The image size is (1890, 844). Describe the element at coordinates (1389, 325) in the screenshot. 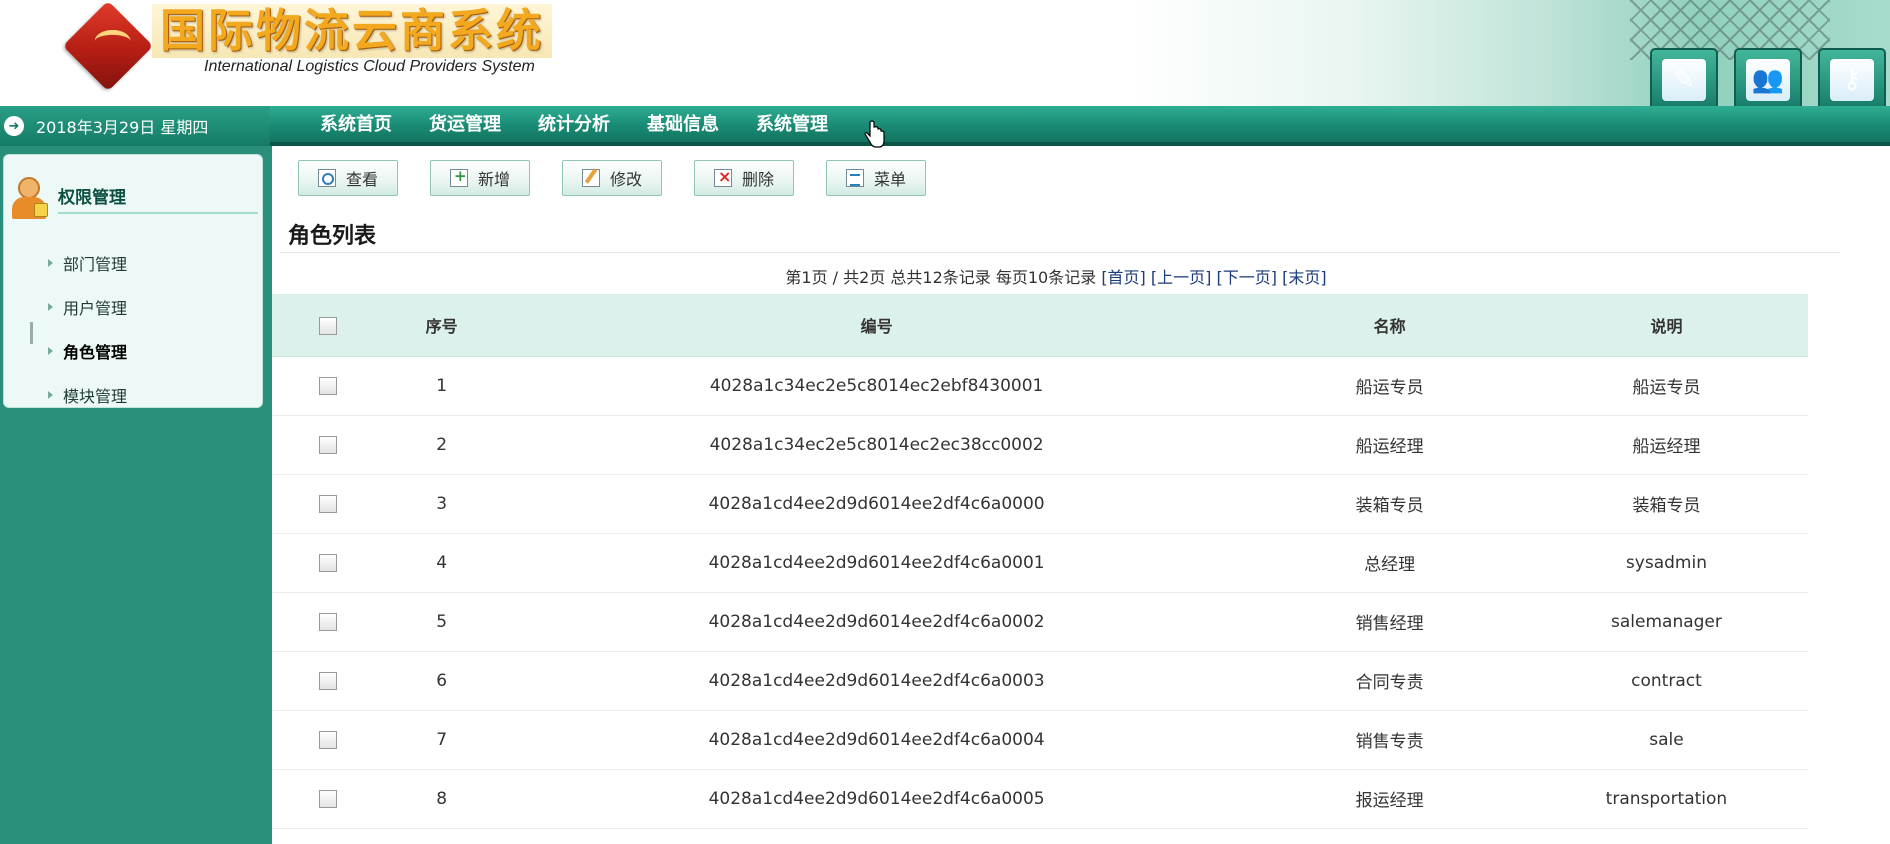

I see `header-name: 名称` at that location.